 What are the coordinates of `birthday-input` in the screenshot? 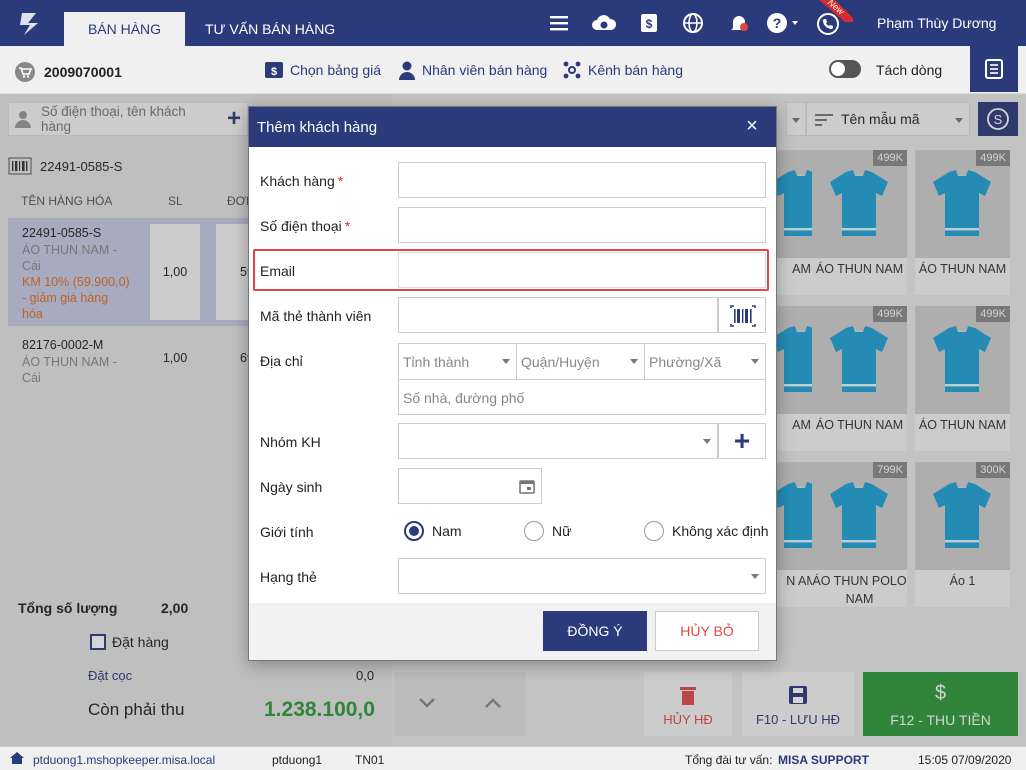 It's located at (470, 486).